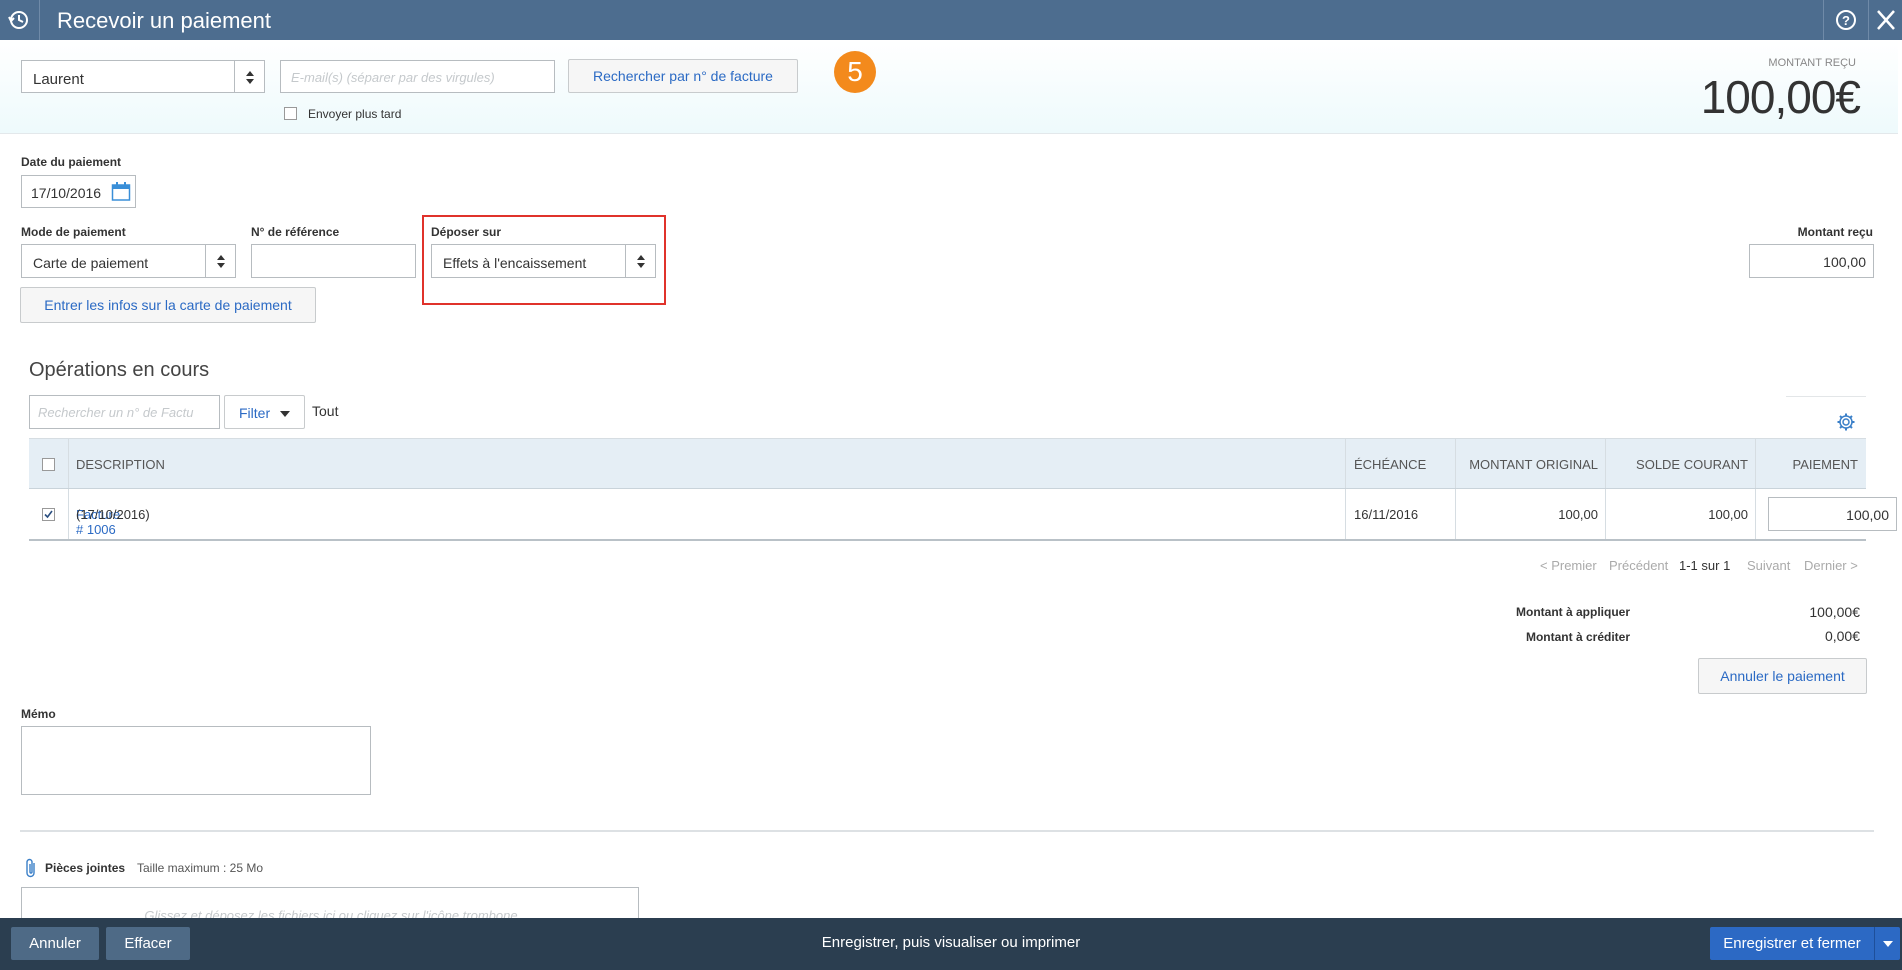 Image resolution: width=1902 pixels, height=970 pixels. Describe the element at coordinates (1826, 396) in the screenshot. I see `settings-divider` at that location.